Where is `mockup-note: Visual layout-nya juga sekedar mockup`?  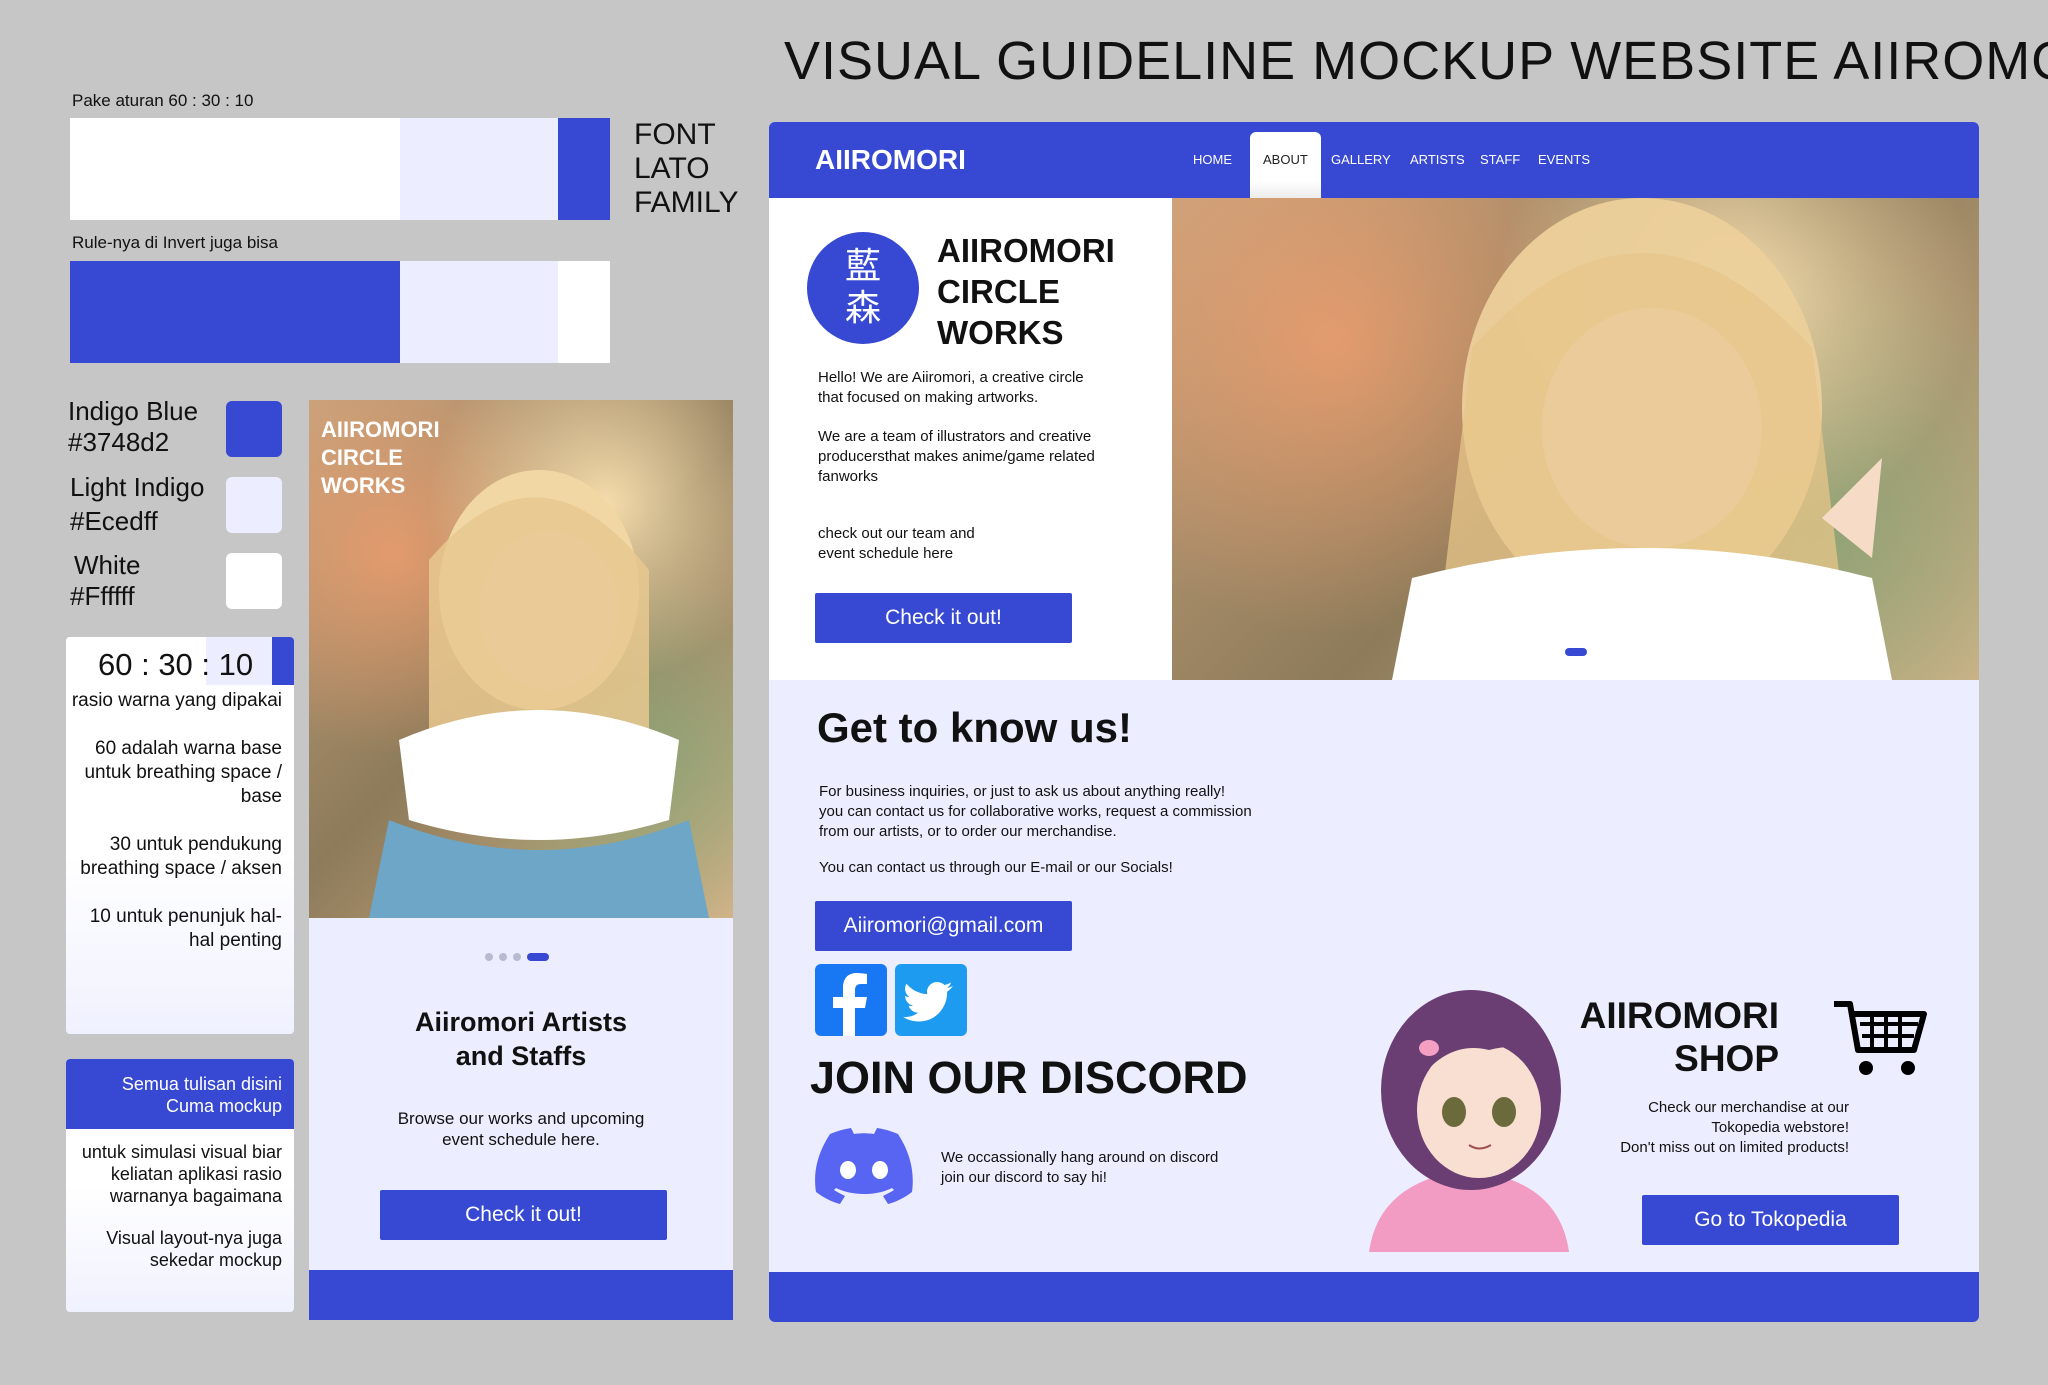 mockup-note: Visual layout-nya juga sekedar mockup is located at coordinates (194, 1249).